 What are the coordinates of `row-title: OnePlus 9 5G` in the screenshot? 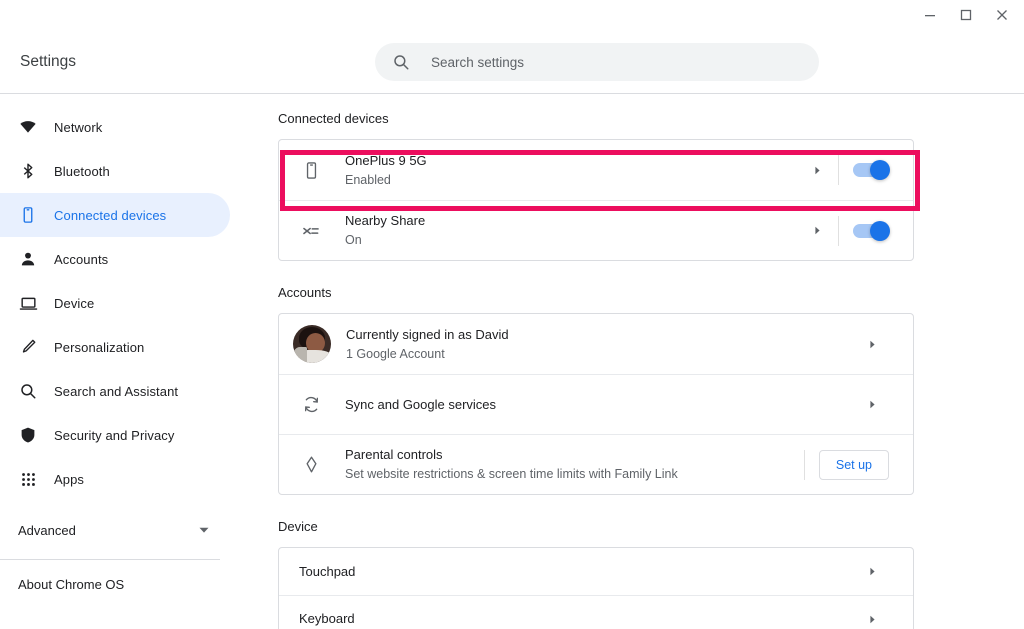 It's located at (386, 160).